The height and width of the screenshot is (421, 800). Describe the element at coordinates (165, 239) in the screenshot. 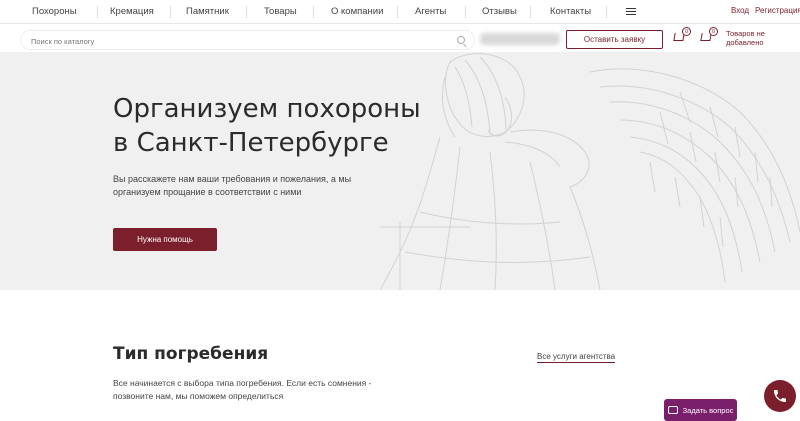

I see `need-help-button: Нужна помощь` at that location.